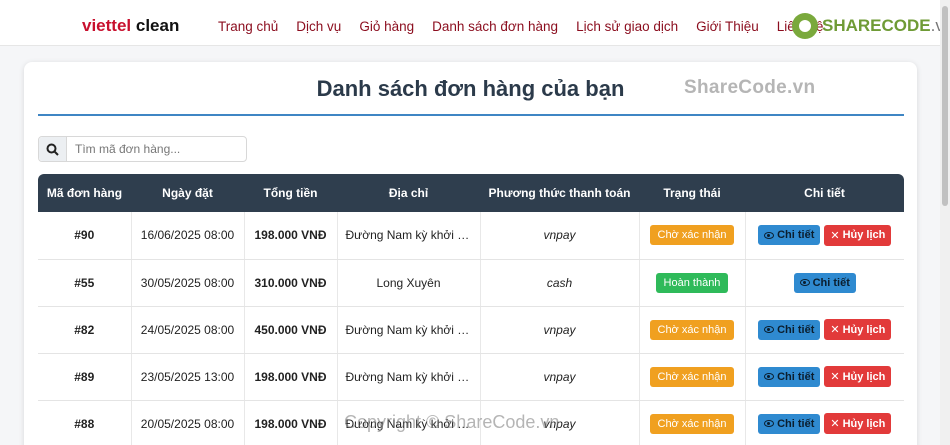  Describe the element at coordinates (85, 377) in the screenshot. I see `order-id: #89` at that location.